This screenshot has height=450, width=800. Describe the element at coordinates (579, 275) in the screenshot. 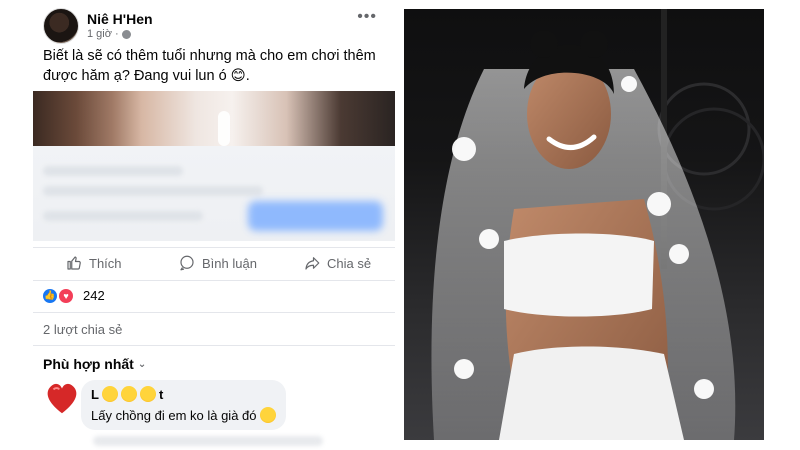

I see `floral-top` at that location.